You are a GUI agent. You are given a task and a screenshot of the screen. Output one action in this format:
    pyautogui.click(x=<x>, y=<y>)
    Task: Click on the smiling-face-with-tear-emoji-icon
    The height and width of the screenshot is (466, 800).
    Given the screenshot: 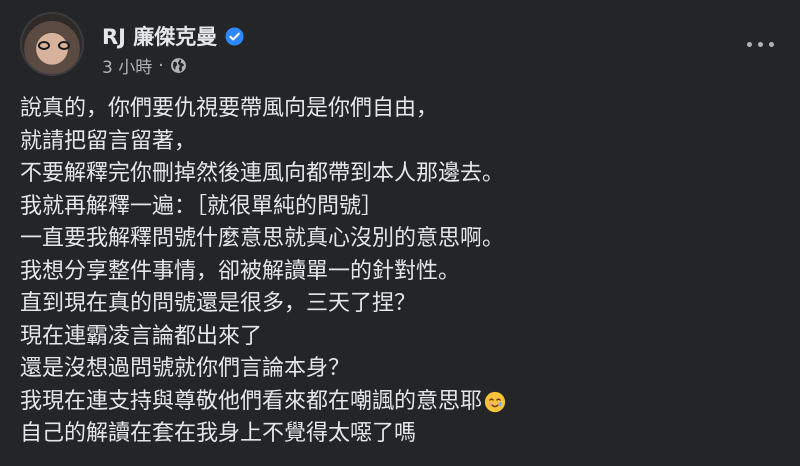 What is the action you would take?
    pyautogui.click(x=495, y=401)
    